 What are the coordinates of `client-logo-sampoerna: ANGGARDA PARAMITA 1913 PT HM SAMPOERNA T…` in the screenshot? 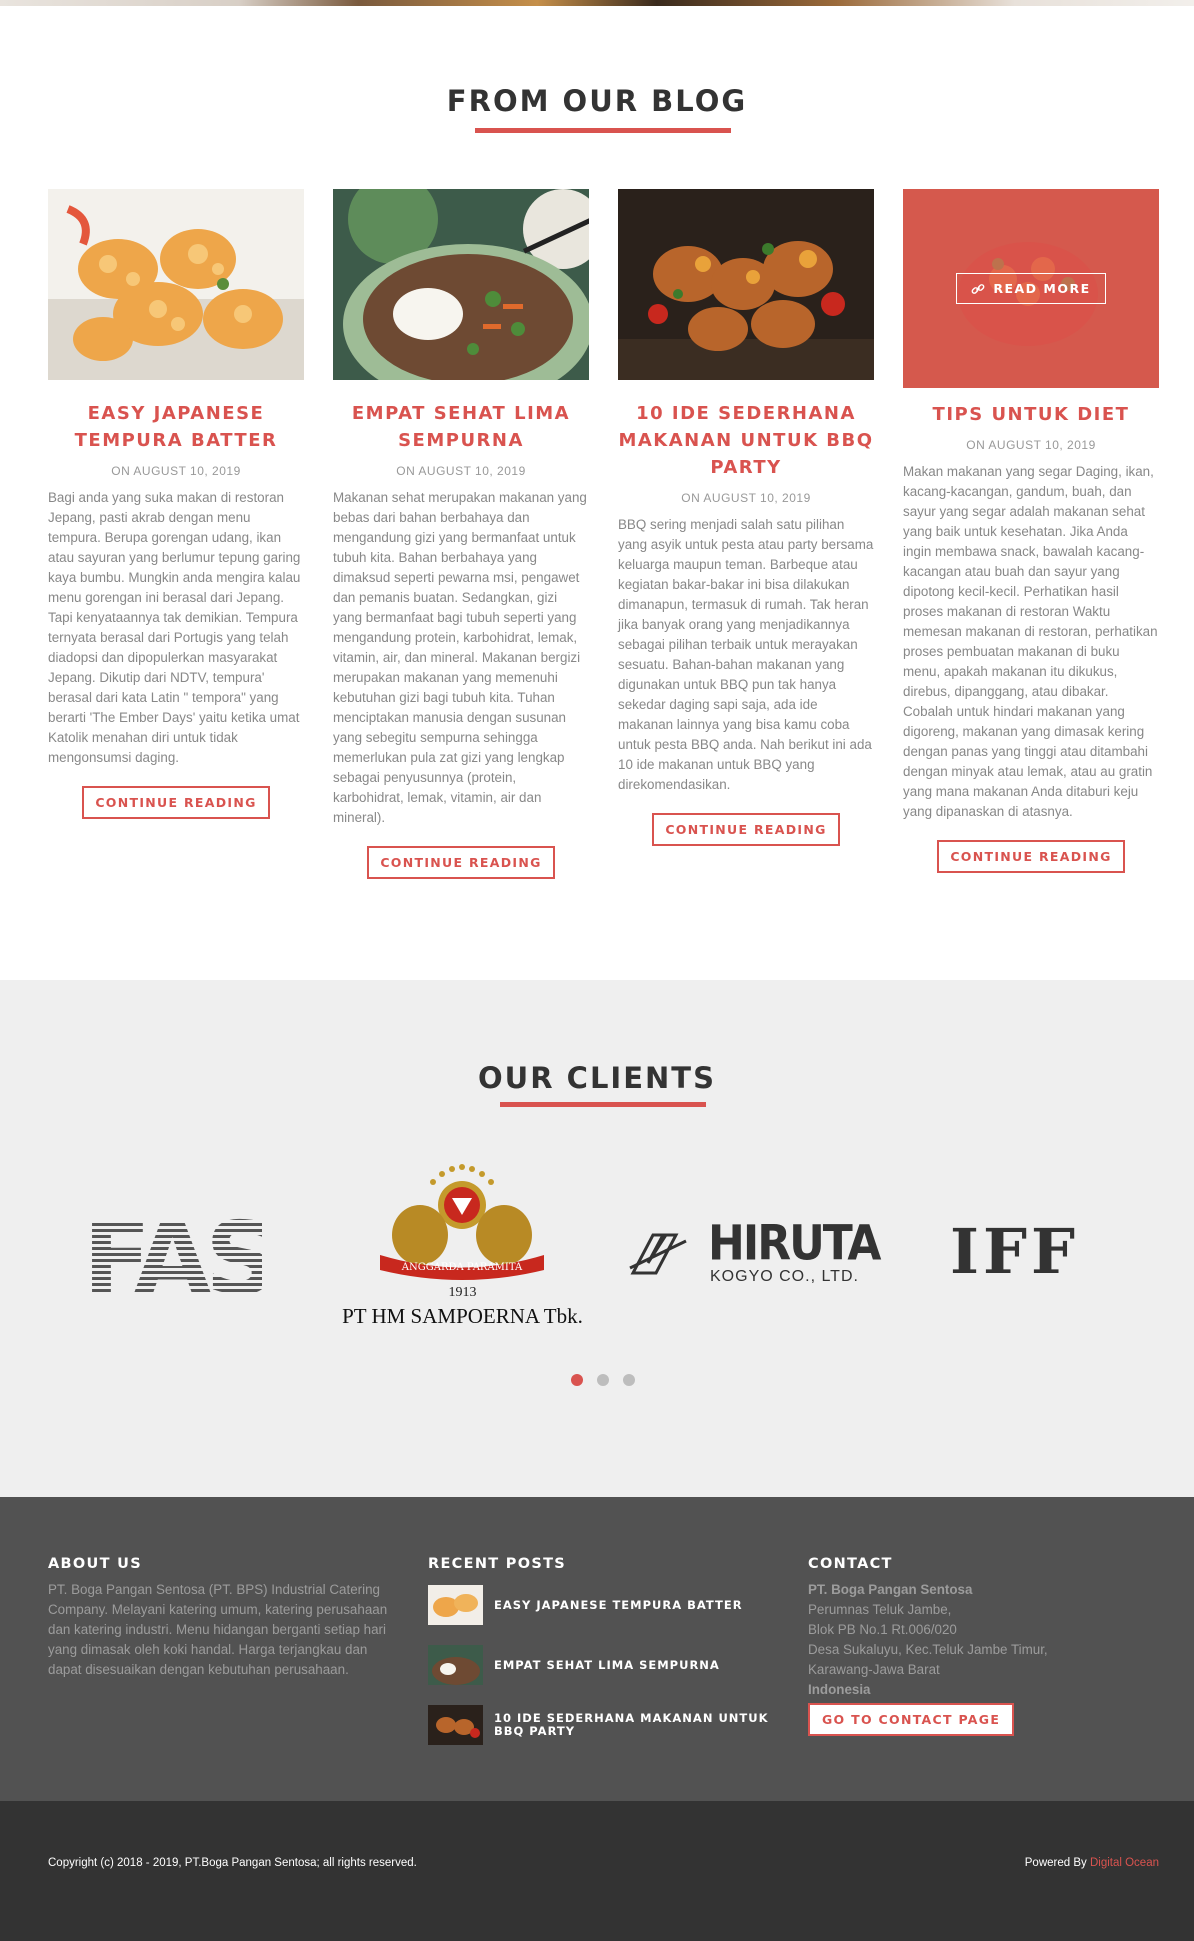 It's located at (462, 1247).